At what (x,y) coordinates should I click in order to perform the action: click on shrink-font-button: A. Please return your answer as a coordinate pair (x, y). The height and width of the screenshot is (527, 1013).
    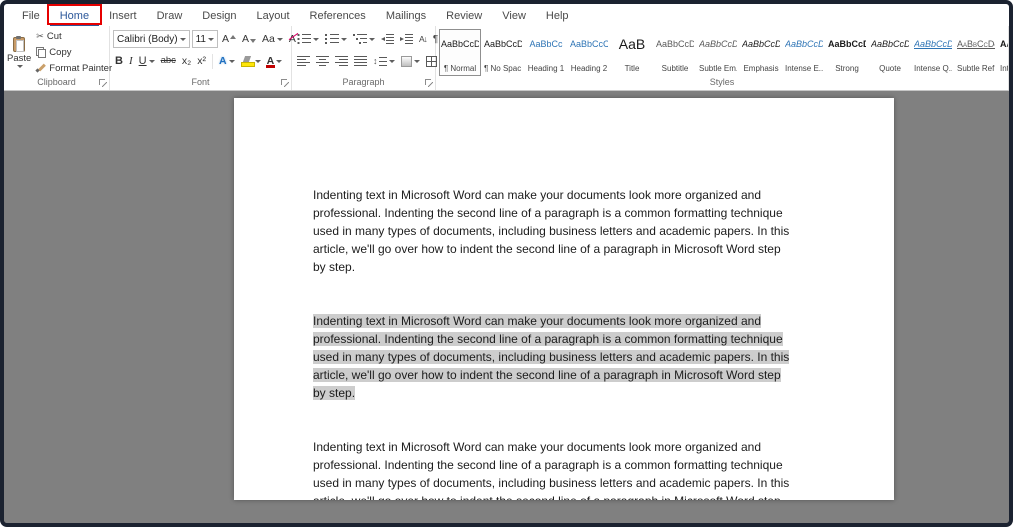
    Looking at the image, I should click on (249, 39).